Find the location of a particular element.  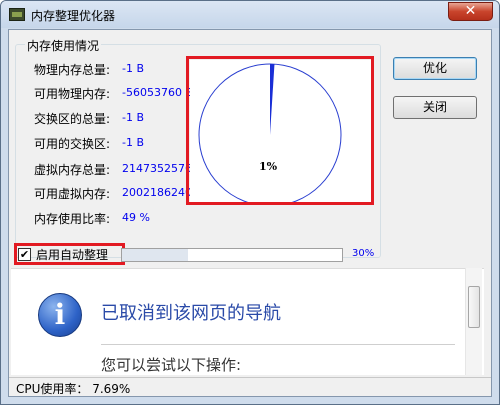

usage-ratio-value: 49 % is located at coordinates (136, 217).